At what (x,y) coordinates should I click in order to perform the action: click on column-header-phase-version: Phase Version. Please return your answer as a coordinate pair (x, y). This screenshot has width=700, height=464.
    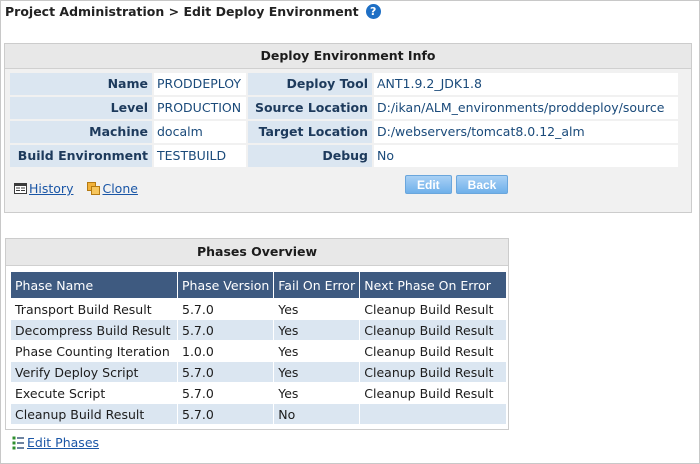
    Looking at the image, I should click on (226, 285).